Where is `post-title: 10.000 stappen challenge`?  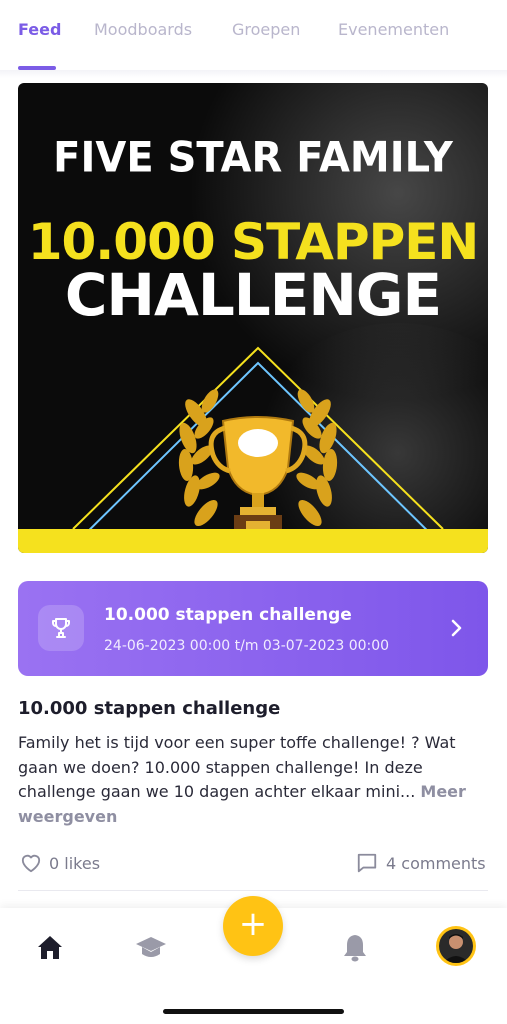 post-title: 10.000 stappen challenge is located at coordinates (149, 708).